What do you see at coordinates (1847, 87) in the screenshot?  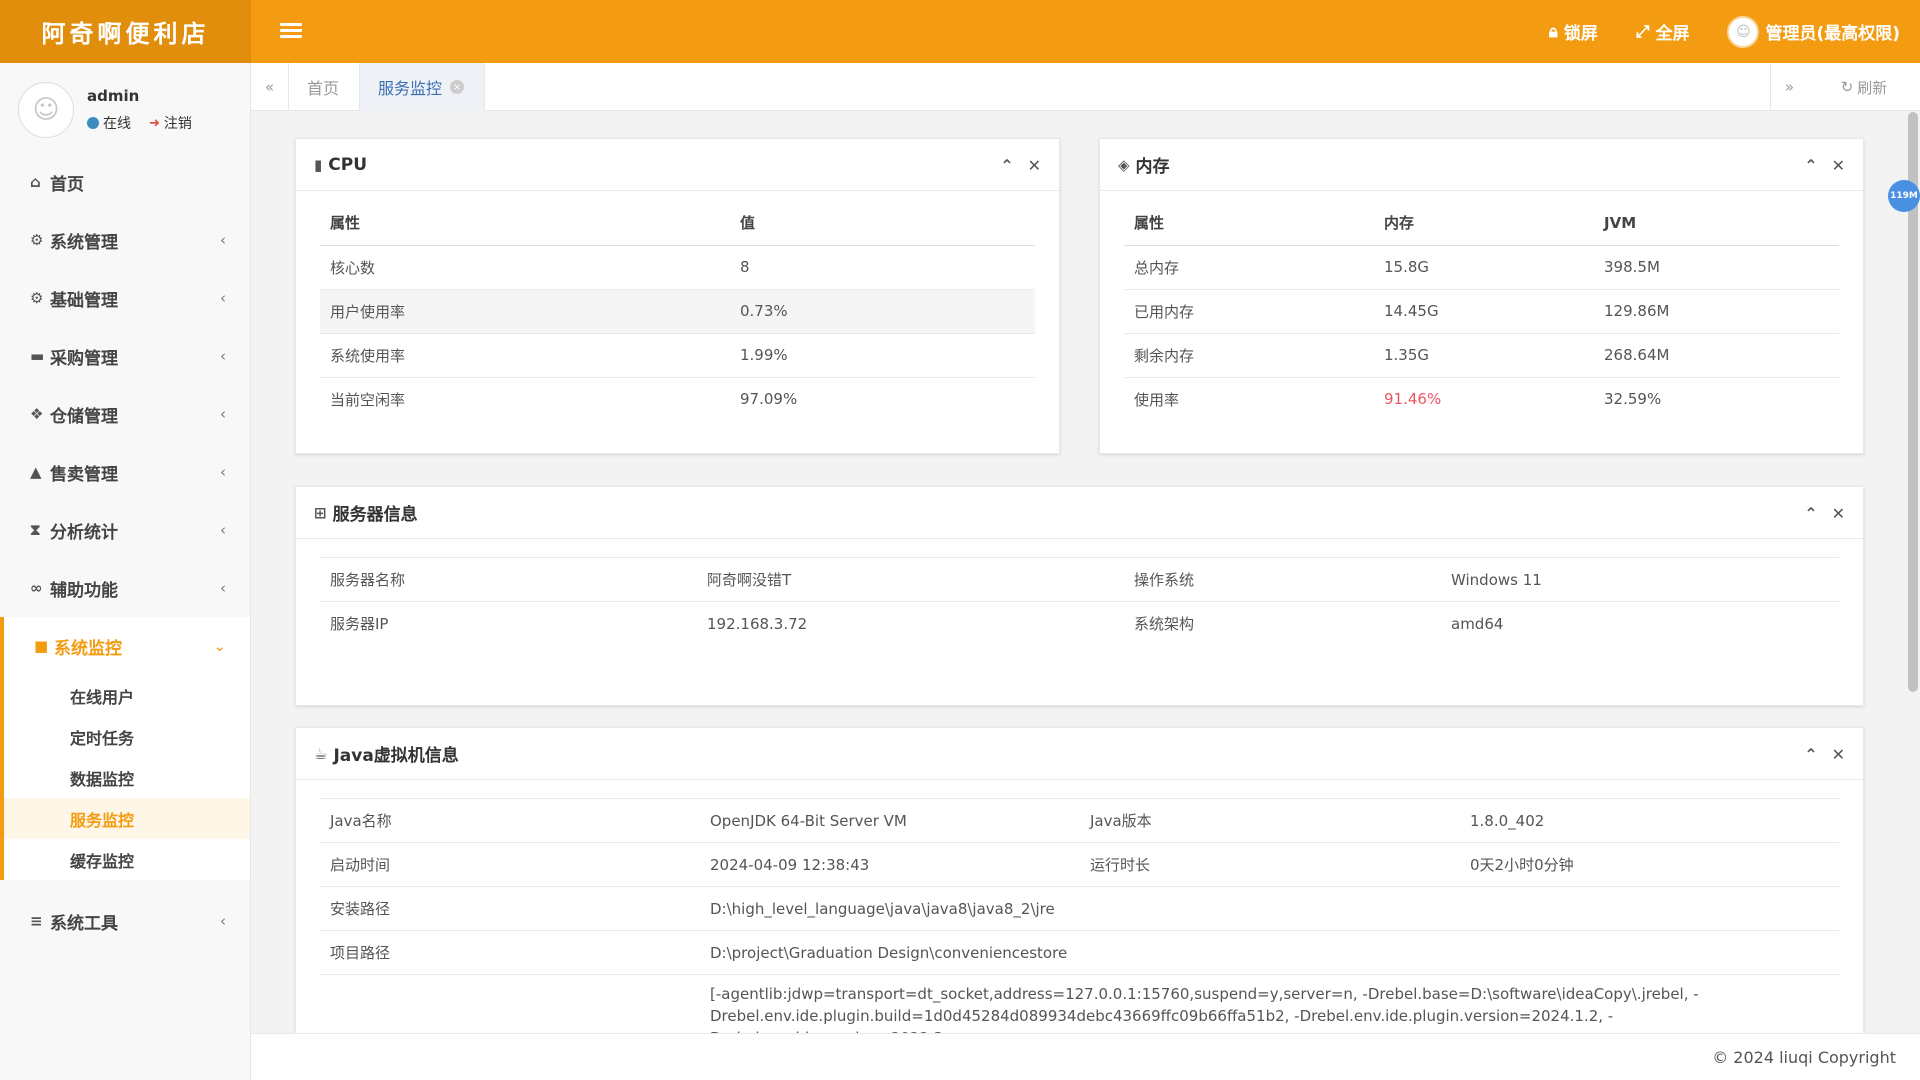 I see `refresh-icon: ↻` at bounding box center [1847, 87].